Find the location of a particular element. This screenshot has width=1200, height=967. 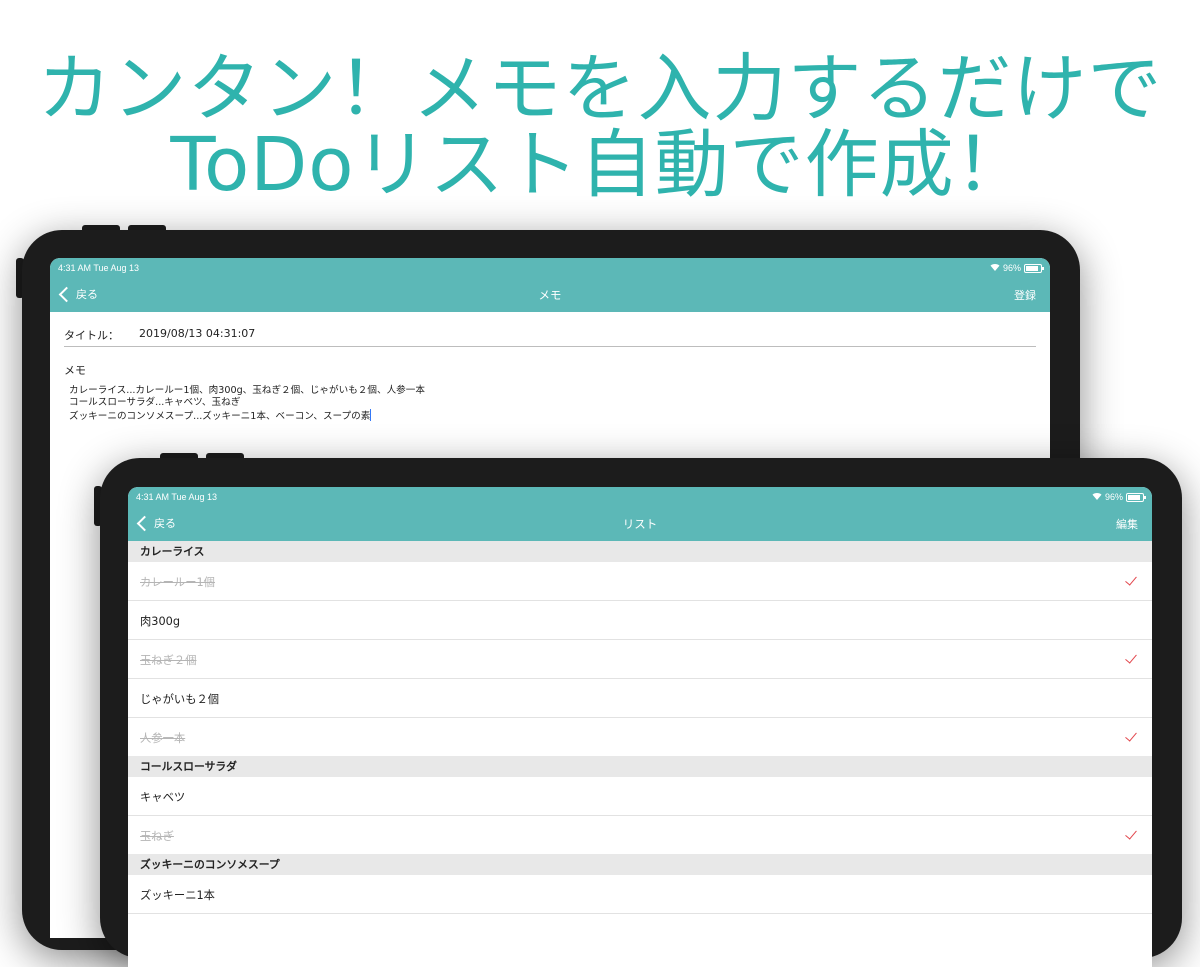

list-item: 肉300g is located at coordinates (640, 620).